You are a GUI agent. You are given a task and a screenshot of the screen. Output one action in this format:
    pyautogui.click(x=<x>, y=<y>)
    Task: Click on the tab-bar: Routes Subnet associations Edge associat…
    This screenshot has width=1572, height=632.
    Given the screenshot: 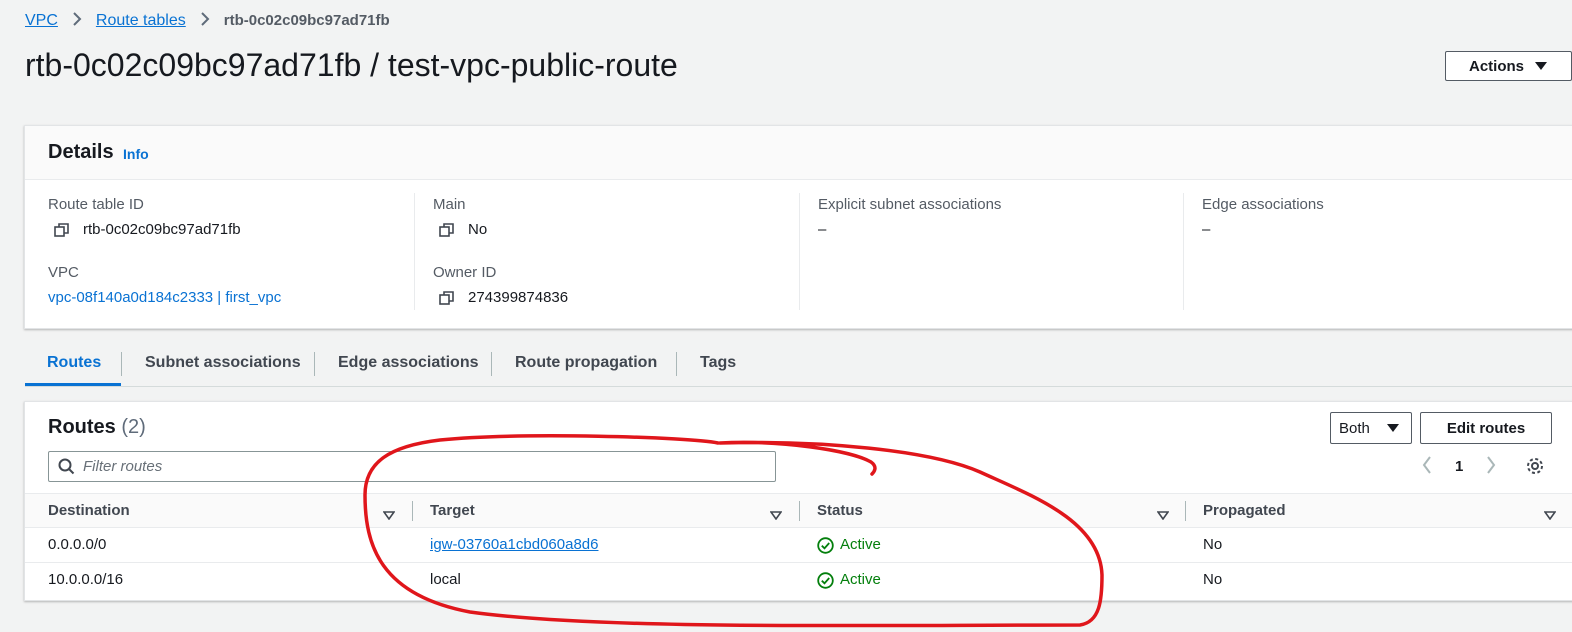 What is the action you would take?
    pyautogui.click(x=798, y=363)
    